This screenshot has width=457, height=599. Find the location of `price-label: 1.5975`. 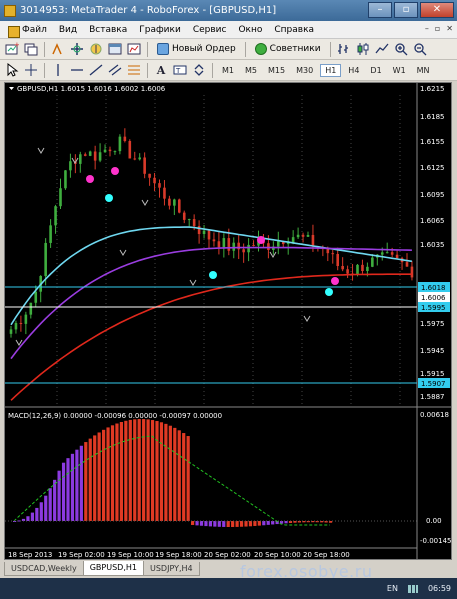

price-label: 1.5975 is located at coordinates (432, 324).